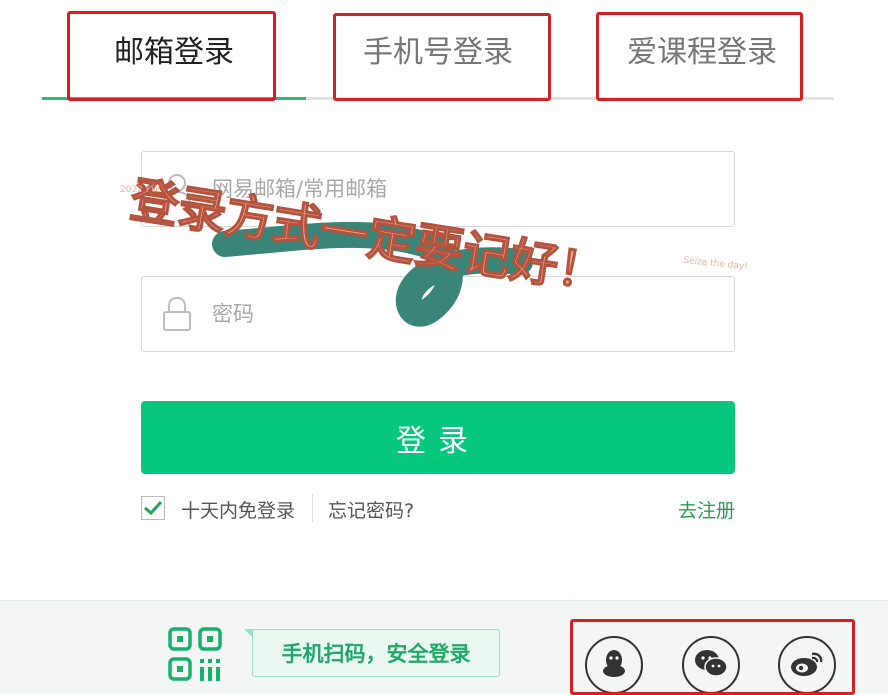 This screenshot has height=695, width=888. Describe the element at coordinates (196, 657) in the screenshot. I see `qr-code-icon` at that location.